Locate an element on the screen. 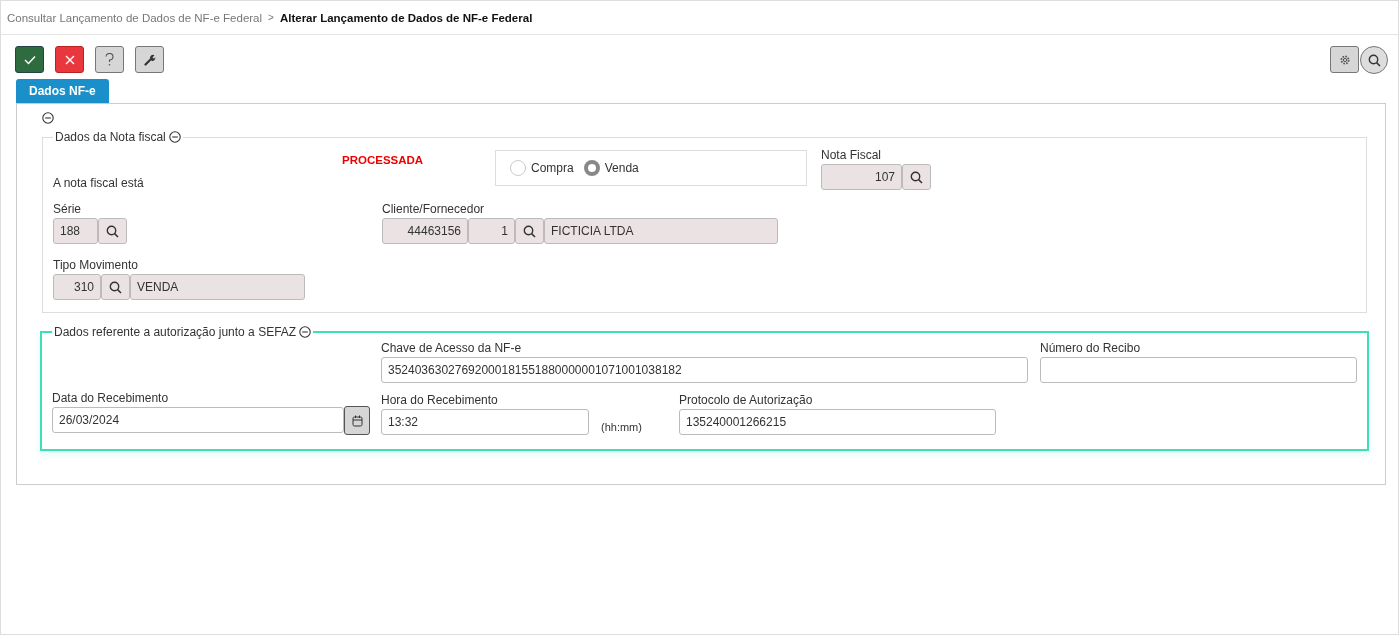  radio-option: Compra is located at coordinates (542, 168).